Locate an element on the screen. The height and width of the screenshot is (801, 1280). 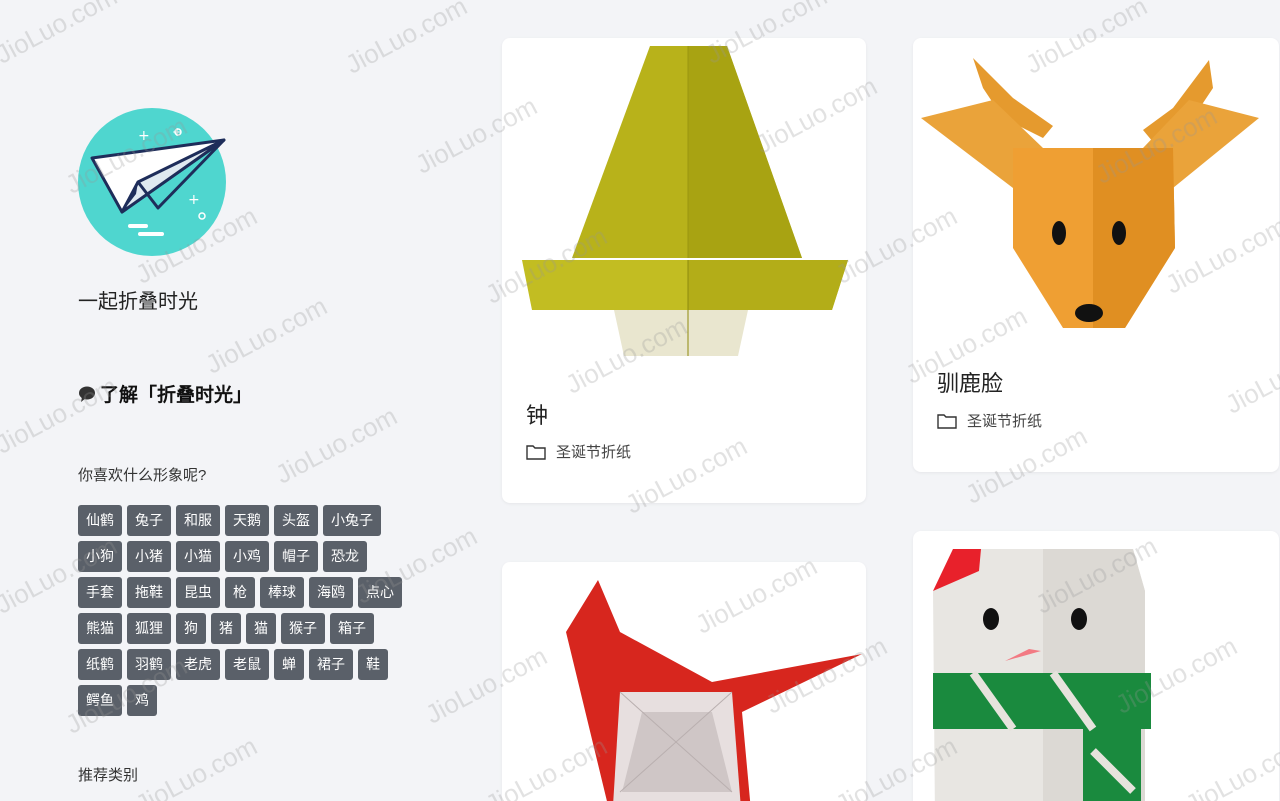
tag-item: 海鸥 is located at coordinates (331, 592).